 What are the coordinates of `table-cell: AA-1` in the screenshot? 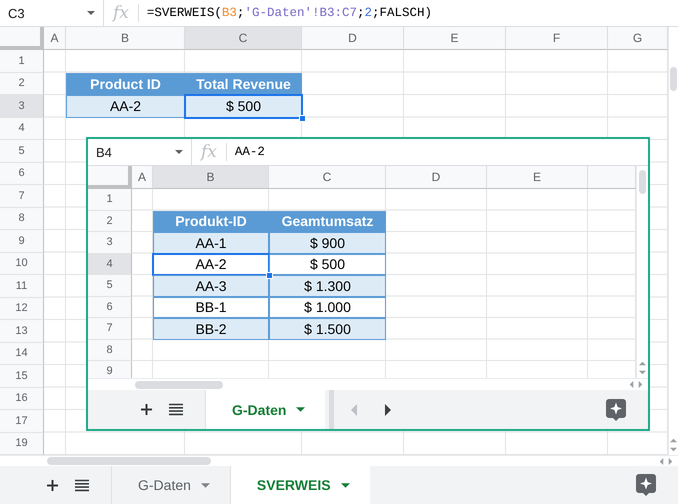 It's located at (211, 243).